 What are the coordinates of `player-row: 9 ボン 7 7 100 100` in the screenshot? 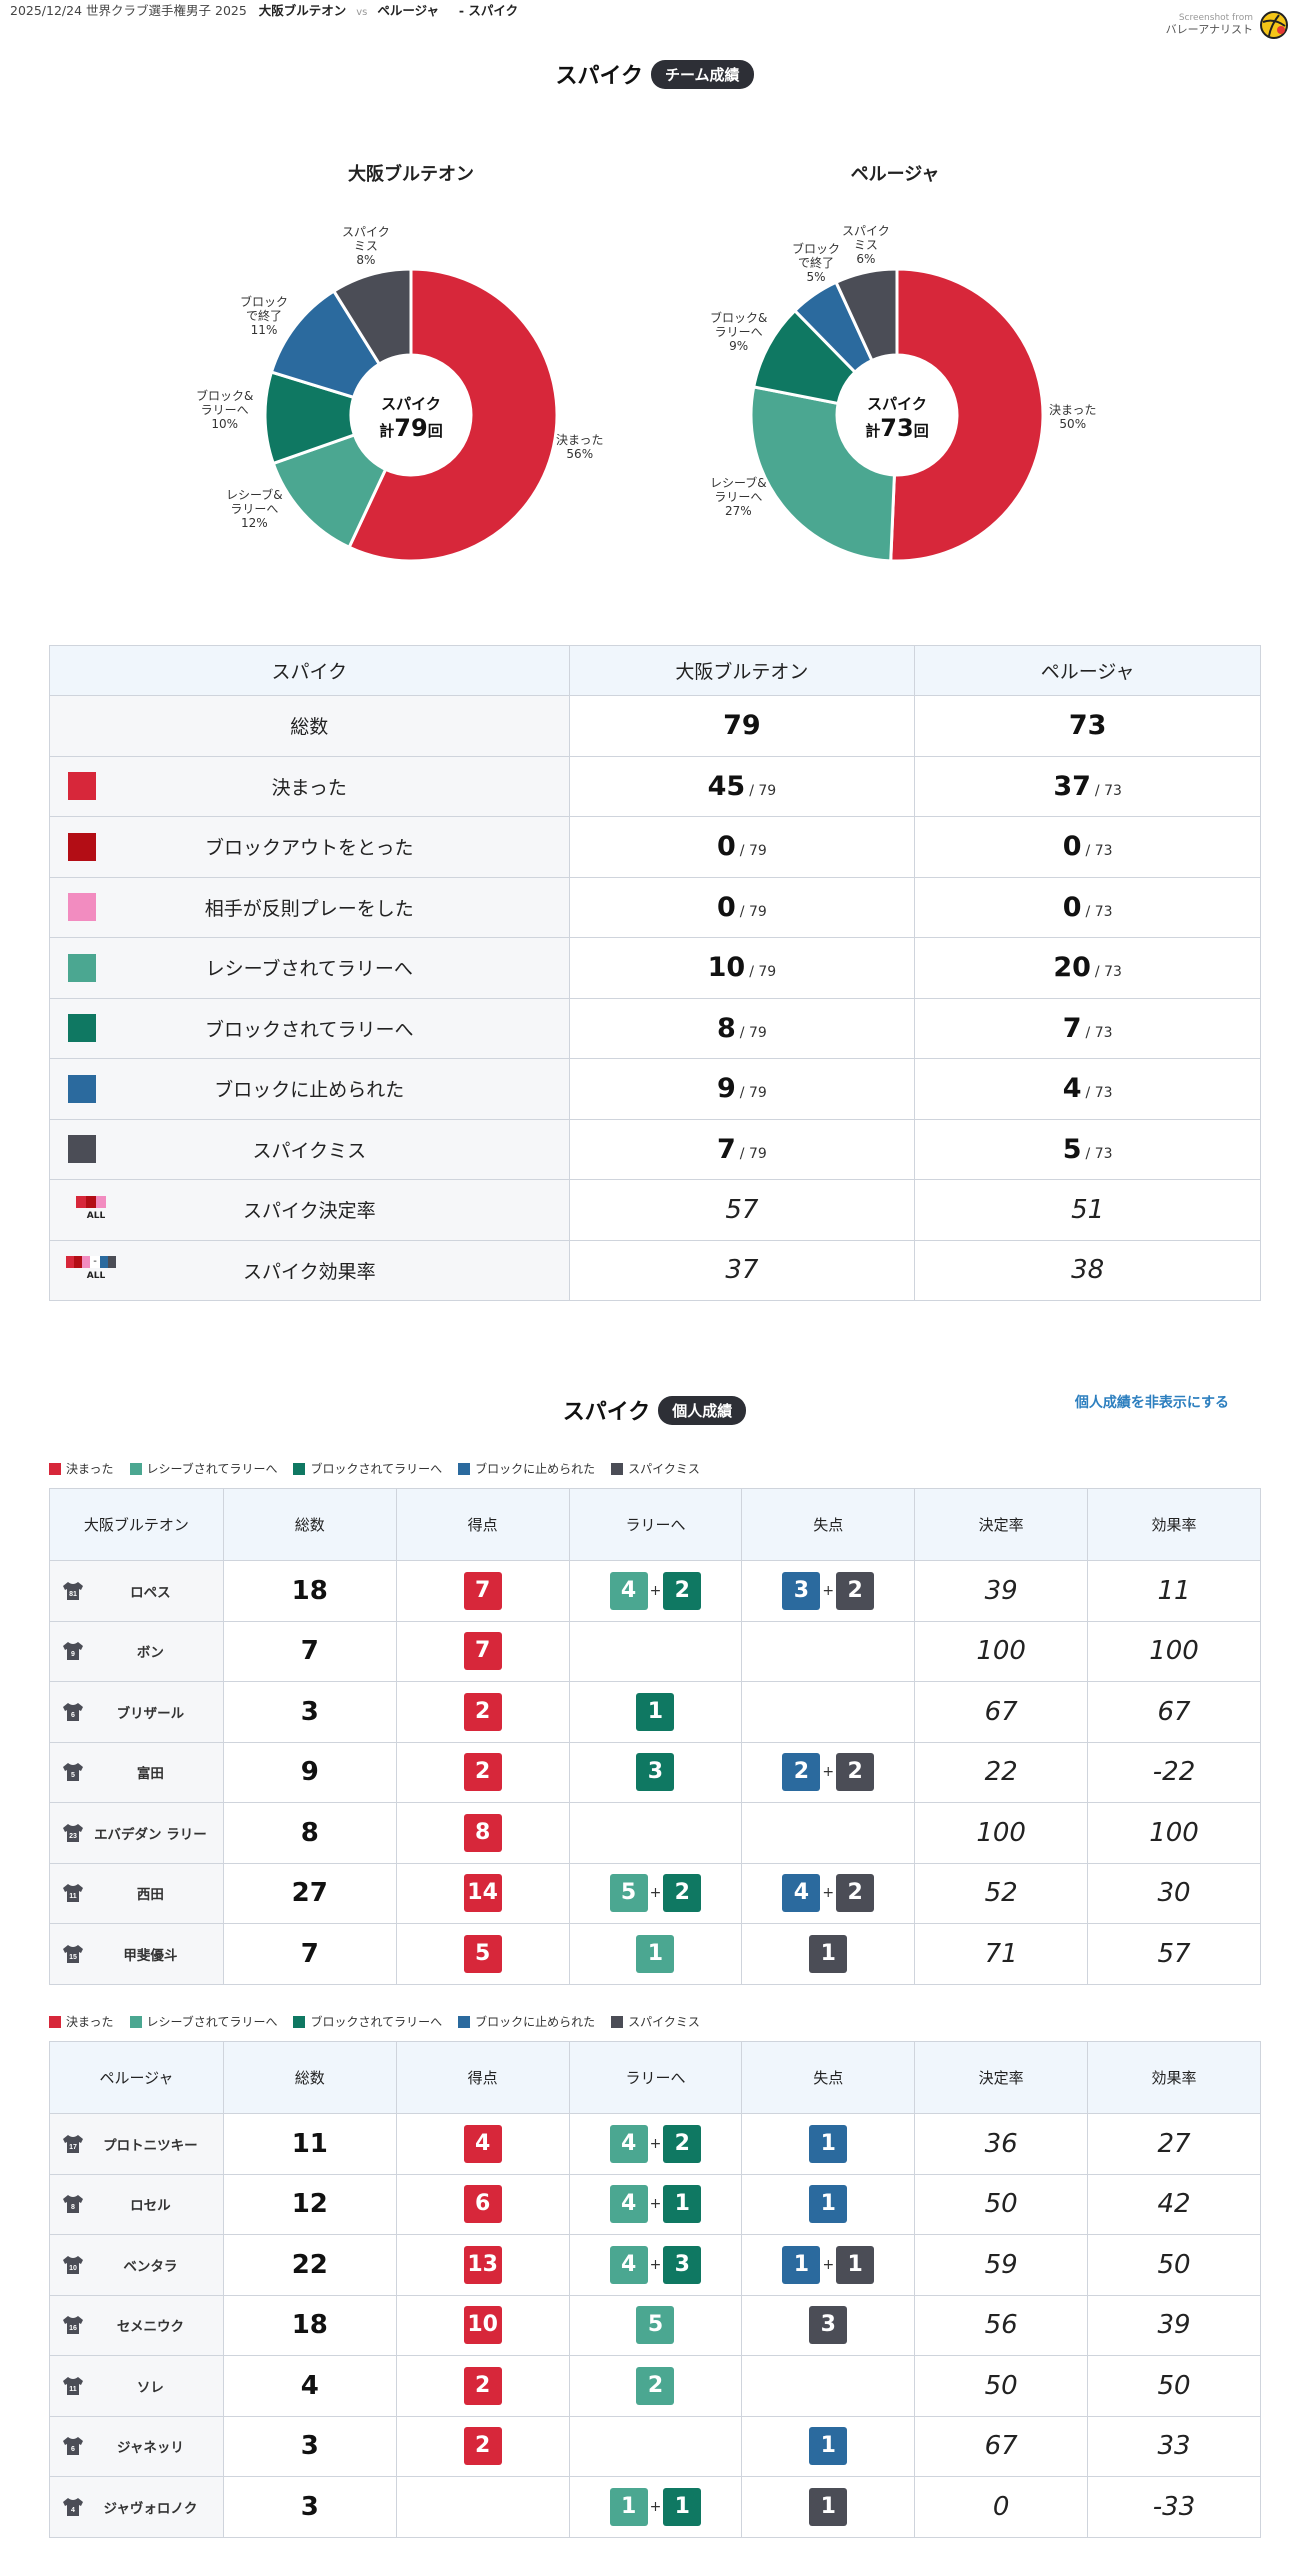 It's located at (655, 1651).